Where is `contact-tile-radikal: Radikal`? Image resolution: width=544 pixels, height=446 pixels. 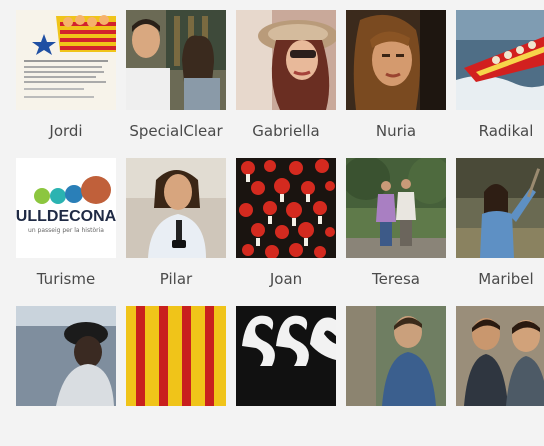 contact-tile-radikal: Radikal is located at coordinates (500, 80).